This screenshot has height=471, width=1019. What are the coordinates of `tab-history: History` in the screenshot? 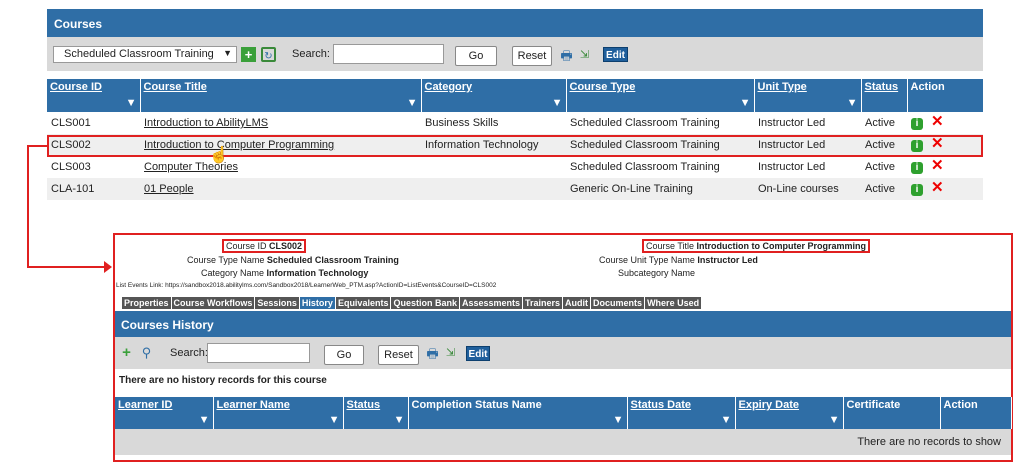 It's located at (317, 303).